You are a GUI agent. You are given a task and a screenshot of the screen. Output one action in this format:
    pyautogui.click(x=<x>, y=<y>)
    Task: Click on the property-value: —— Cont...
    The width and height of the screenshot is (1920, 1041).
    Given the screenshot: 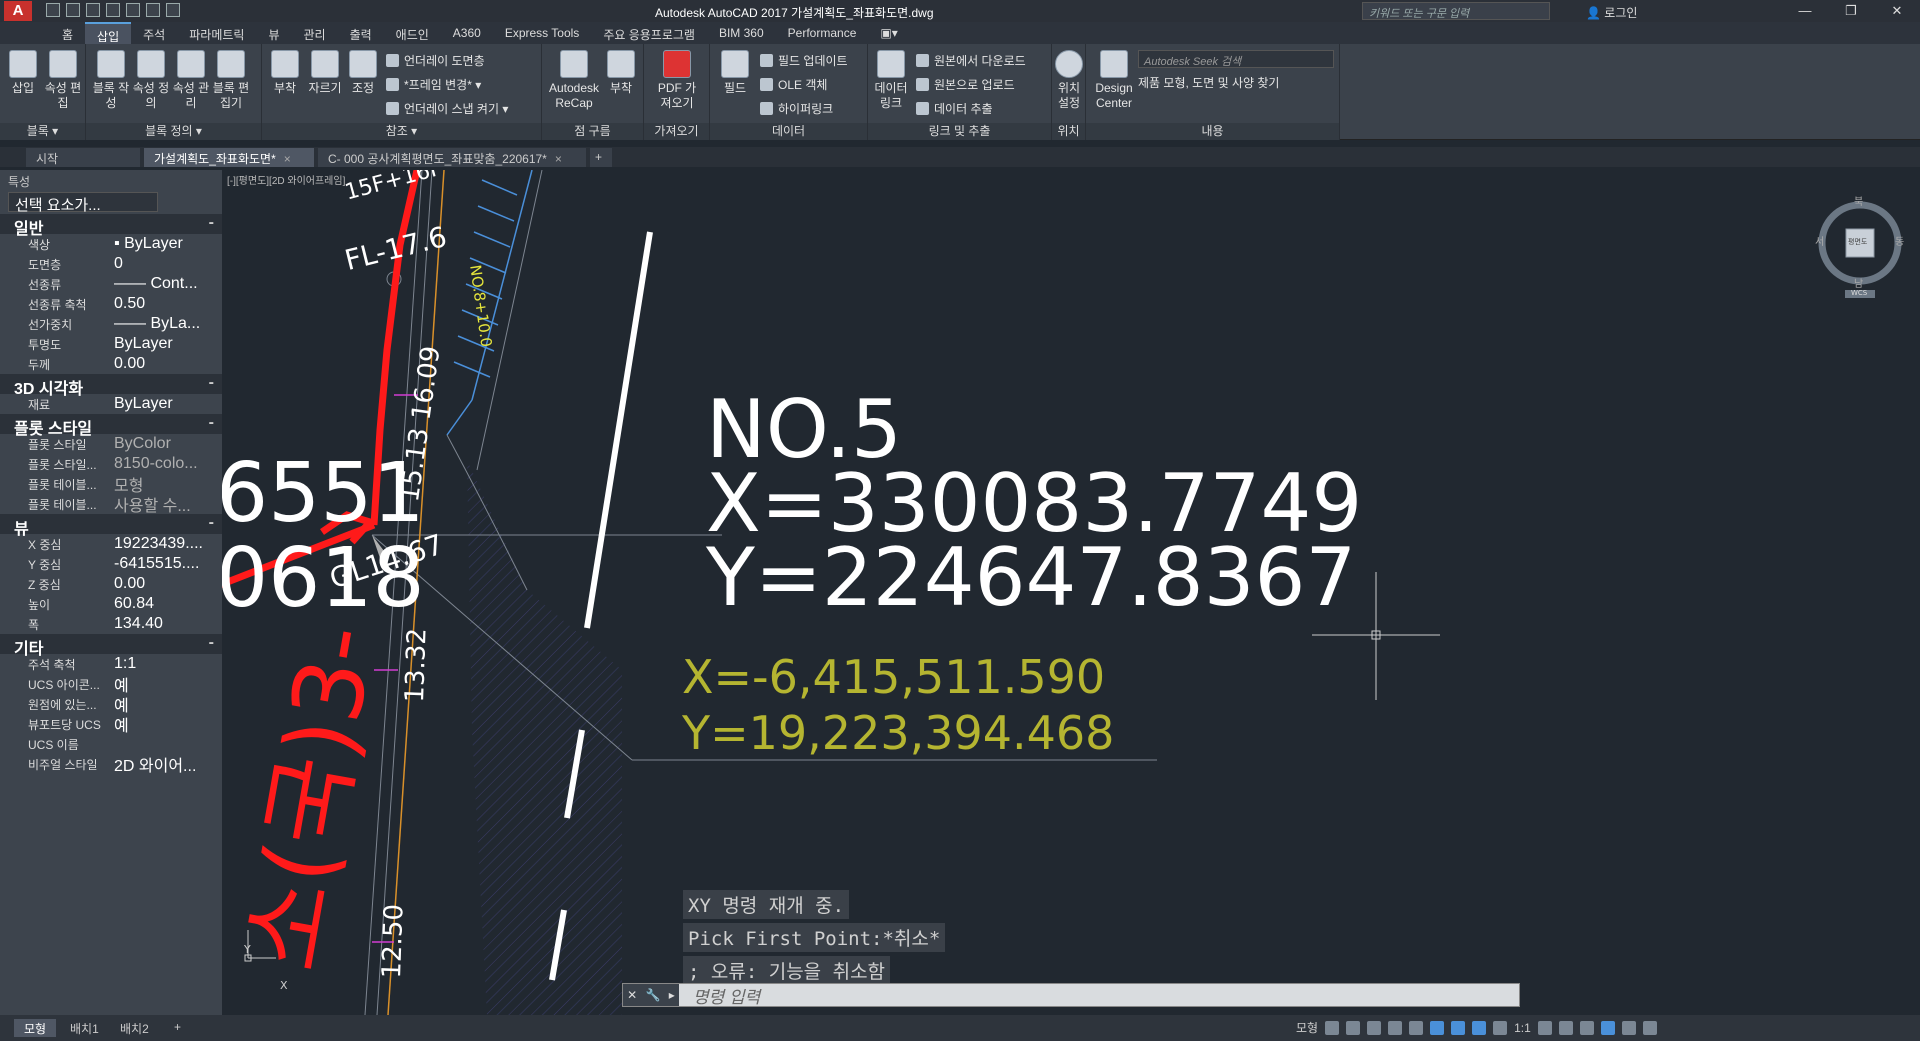 What is the action you would take?
    pyautogui.click(x=165, y=284)
    